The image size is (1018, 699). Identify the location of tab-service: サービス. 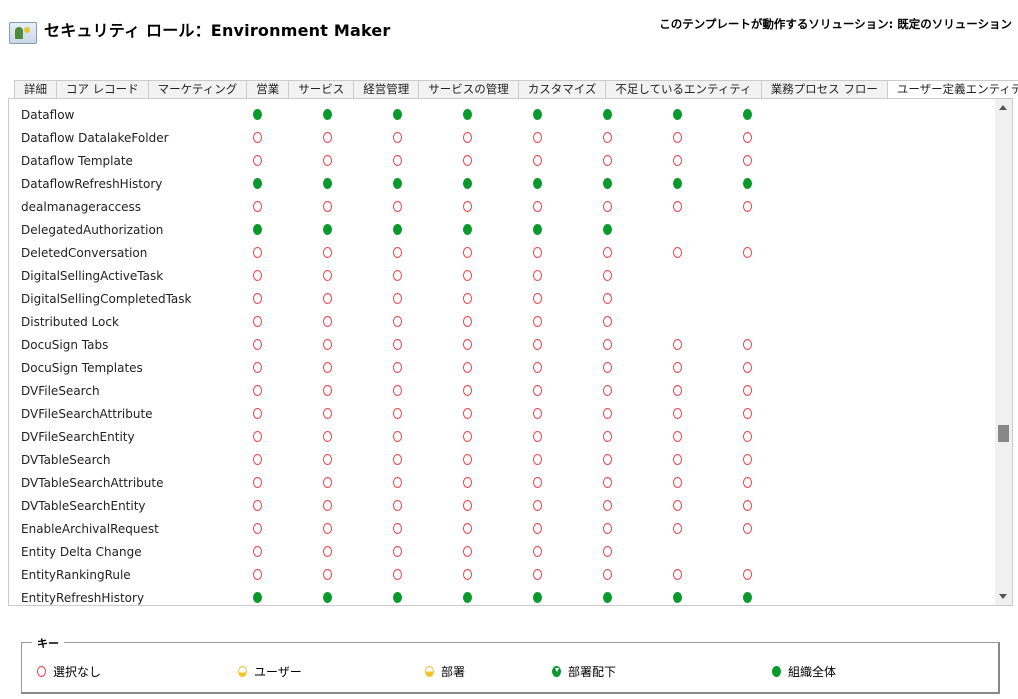
(321, 89).